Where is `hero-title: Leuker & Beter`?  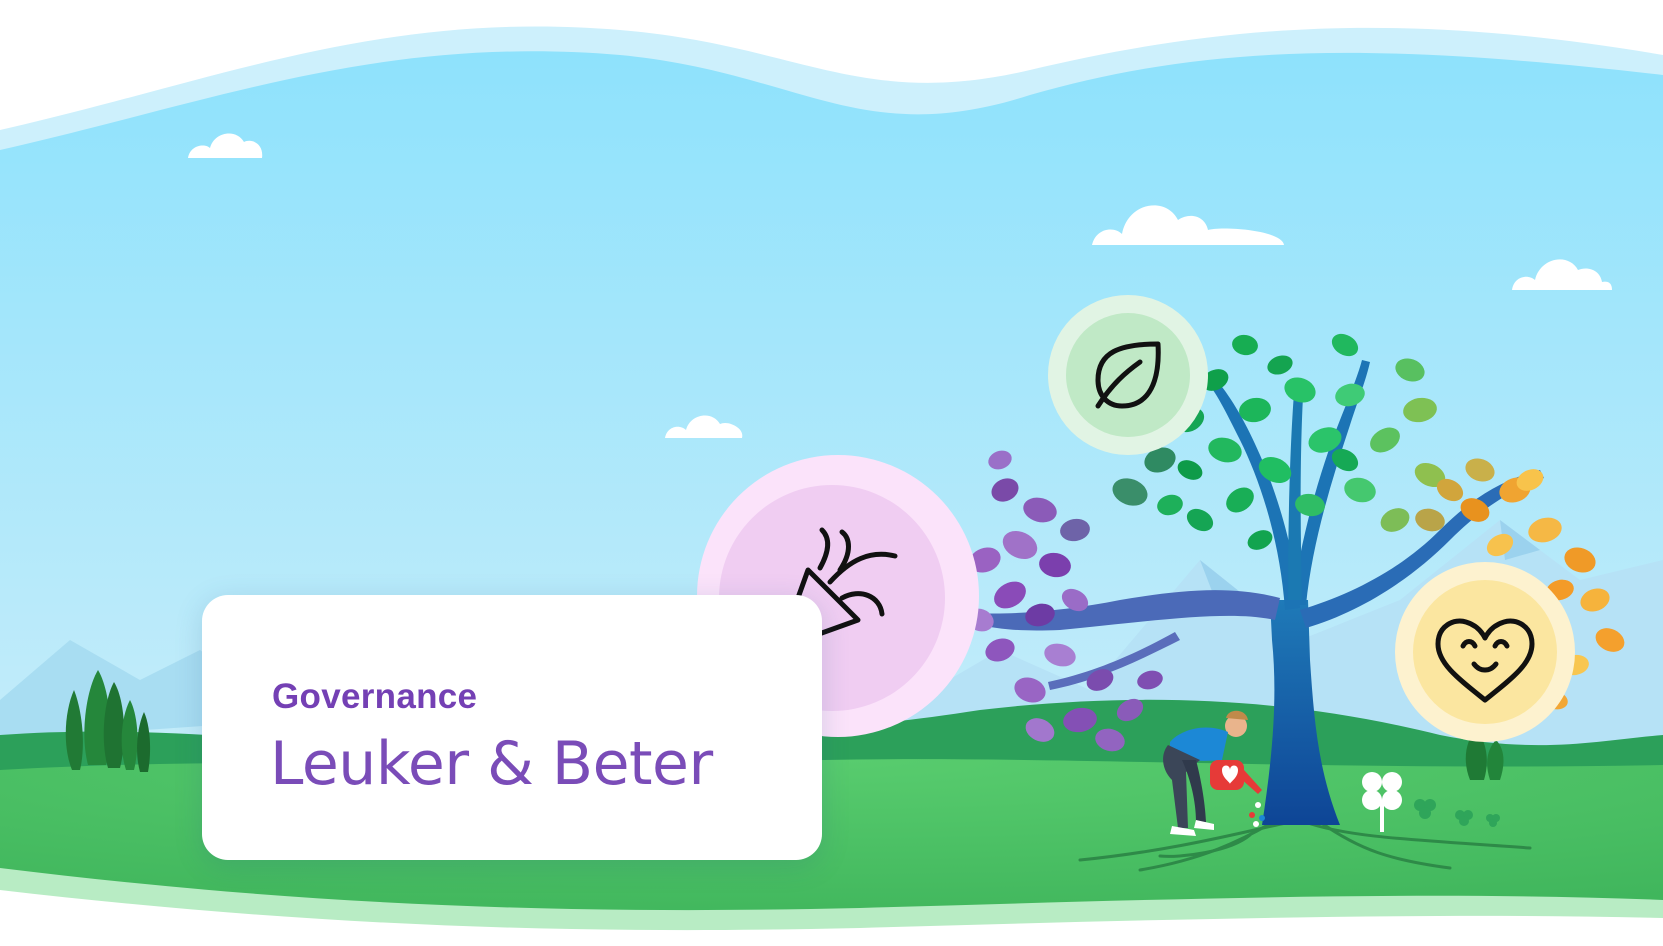 hero-title: Leuker & Beter is located at coordinates (491, 764).